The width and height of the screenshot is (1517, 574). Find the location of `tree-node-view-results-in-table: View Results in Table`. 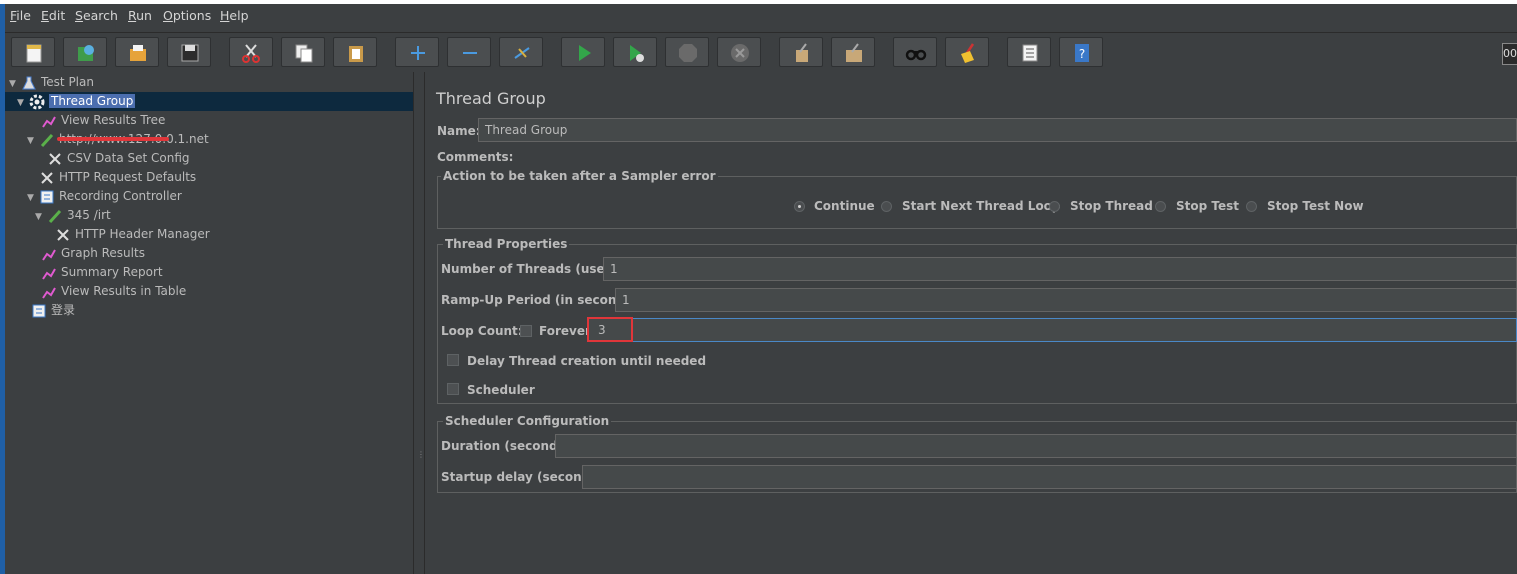

tree-node-view-results-in-table: View Results in Table is located at coordinates (113, 291).